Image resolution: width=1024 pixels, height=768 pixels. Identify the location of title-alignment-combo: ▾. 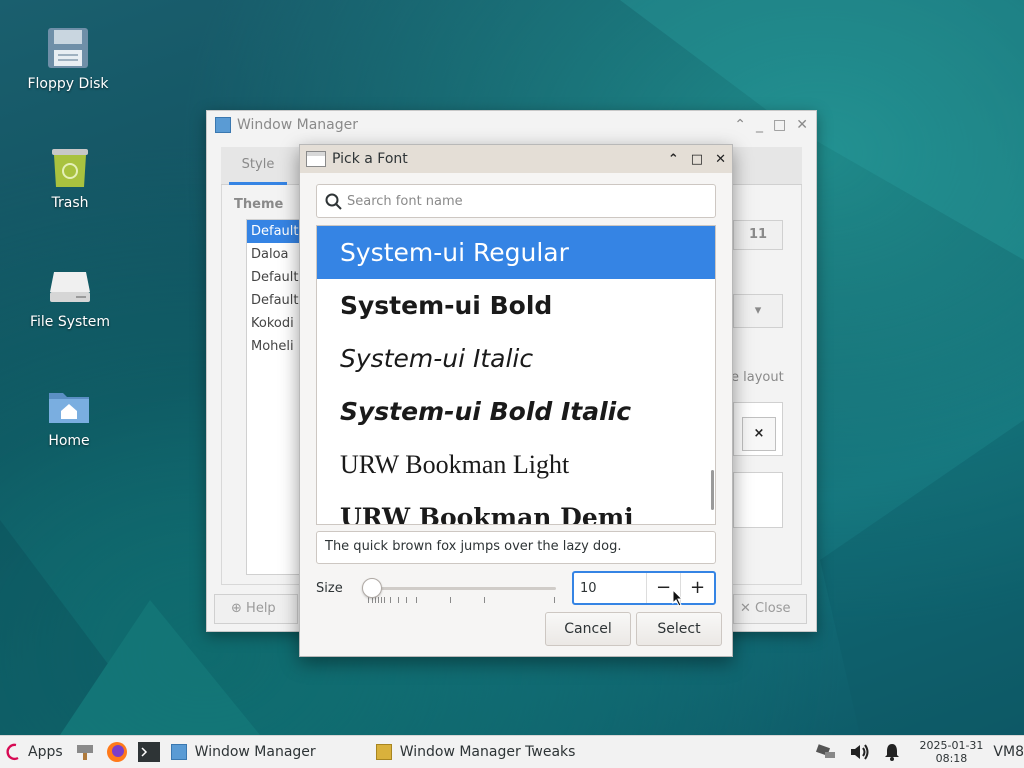
(758, 311).